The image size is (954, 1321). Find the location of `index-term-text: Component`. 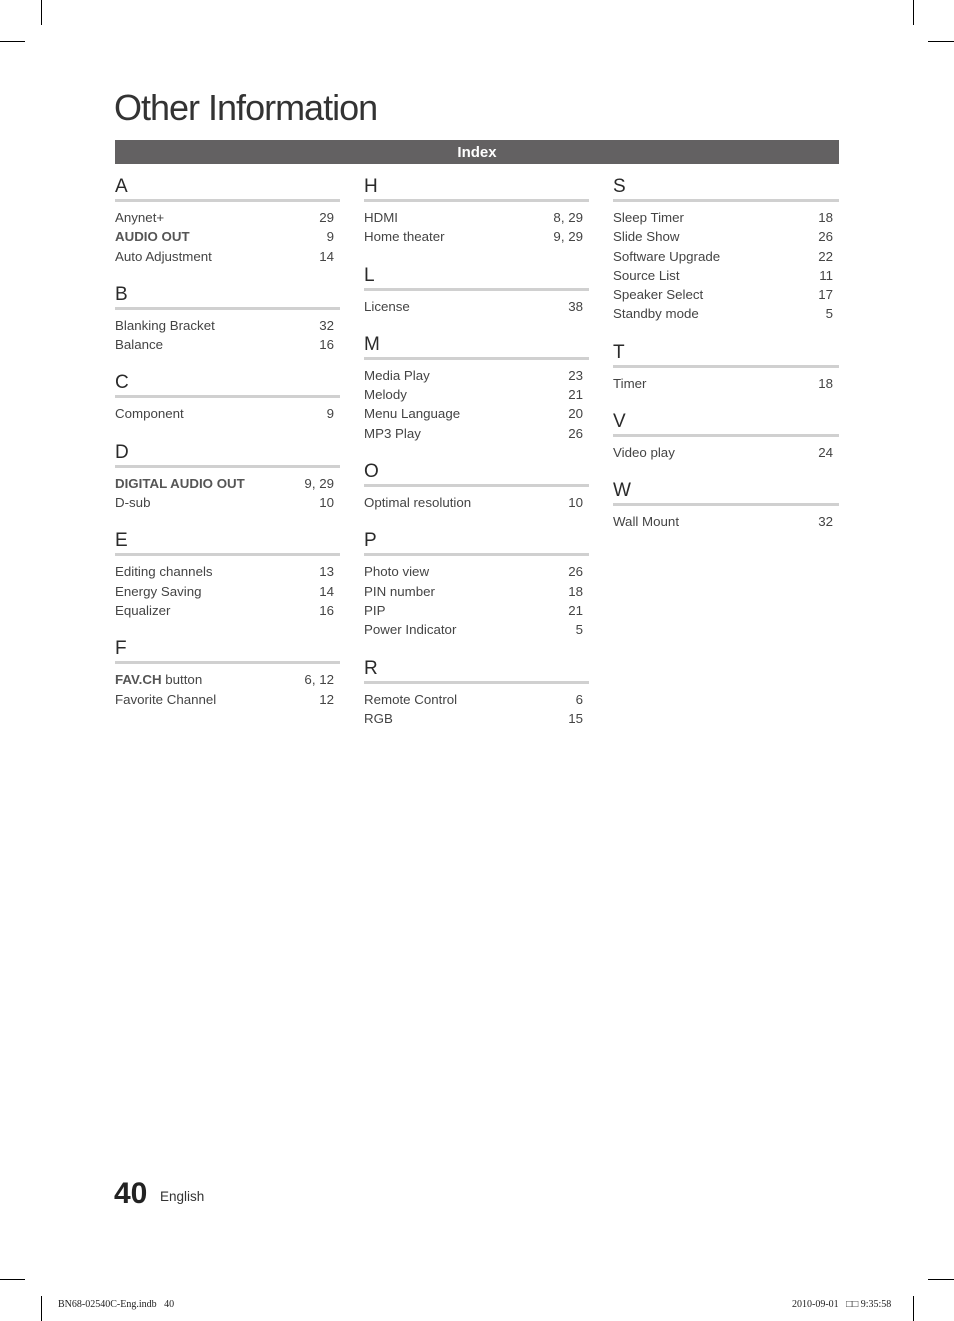

index-term-text: Component is located at coordinates (149, 414).